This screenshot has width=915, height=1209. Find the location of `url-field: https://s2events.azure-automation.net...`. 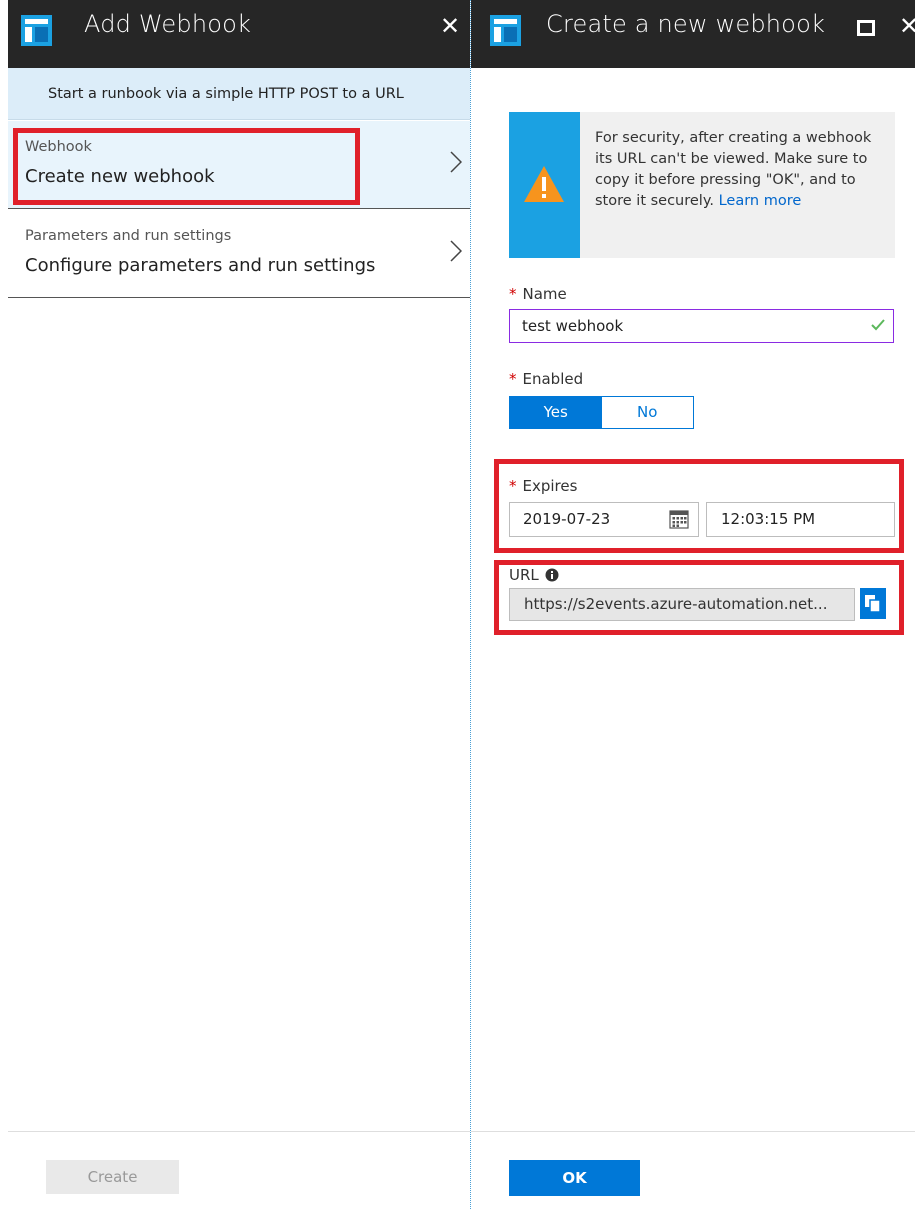

url-field: https://s2events.azure-automation.net... is located at coordinates (682, 604).